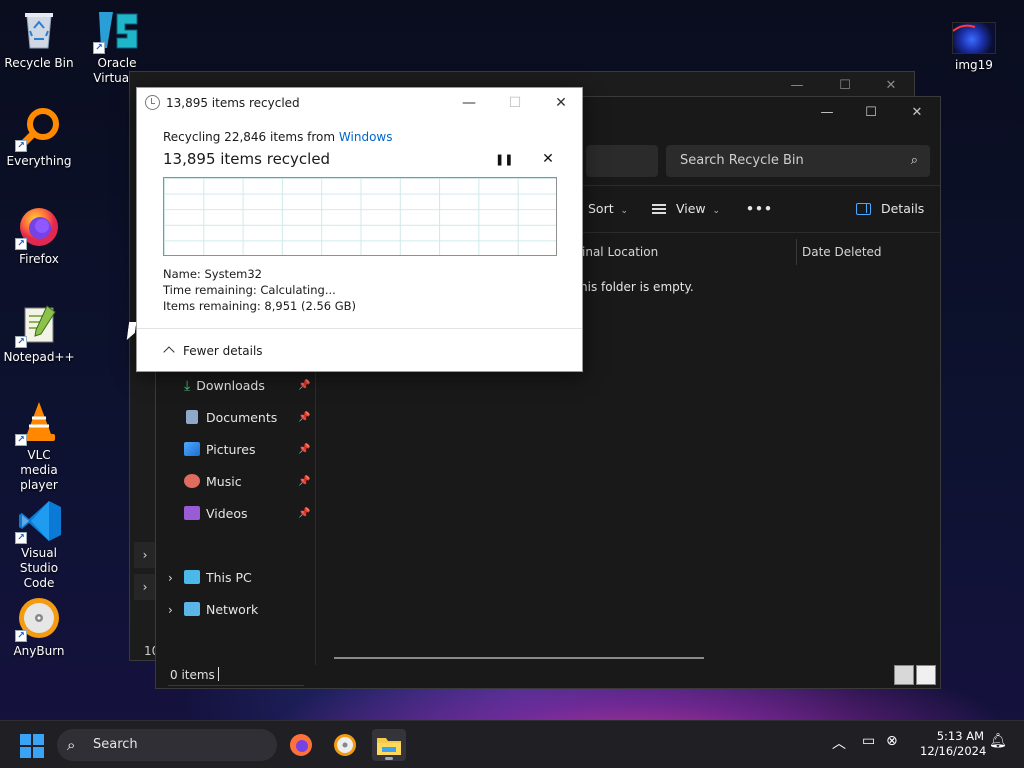 This screenshot has width=1024, height=768. Describe the element at coordinates (620, 252) in the screenshot. I see `column-header-original-location: inal Location` at that location.